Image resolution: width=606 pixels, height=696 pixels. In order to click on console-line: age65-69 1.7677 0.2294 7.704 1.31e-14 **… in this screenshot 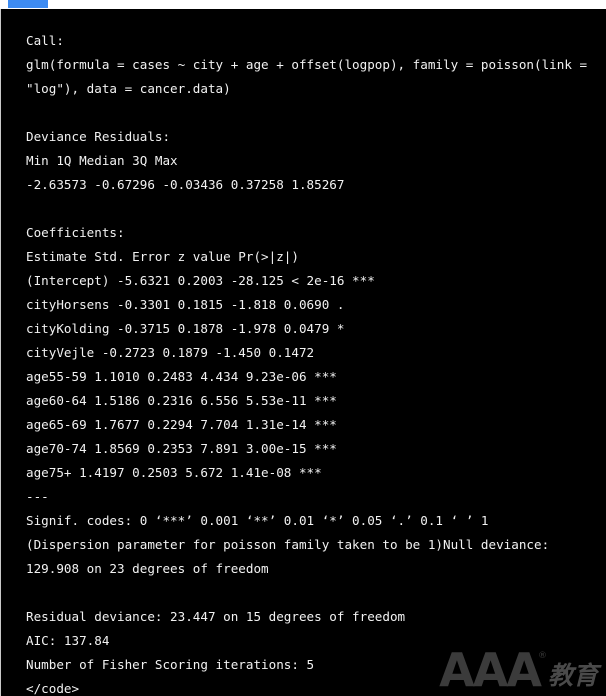, I will do `click(181, 424)`.